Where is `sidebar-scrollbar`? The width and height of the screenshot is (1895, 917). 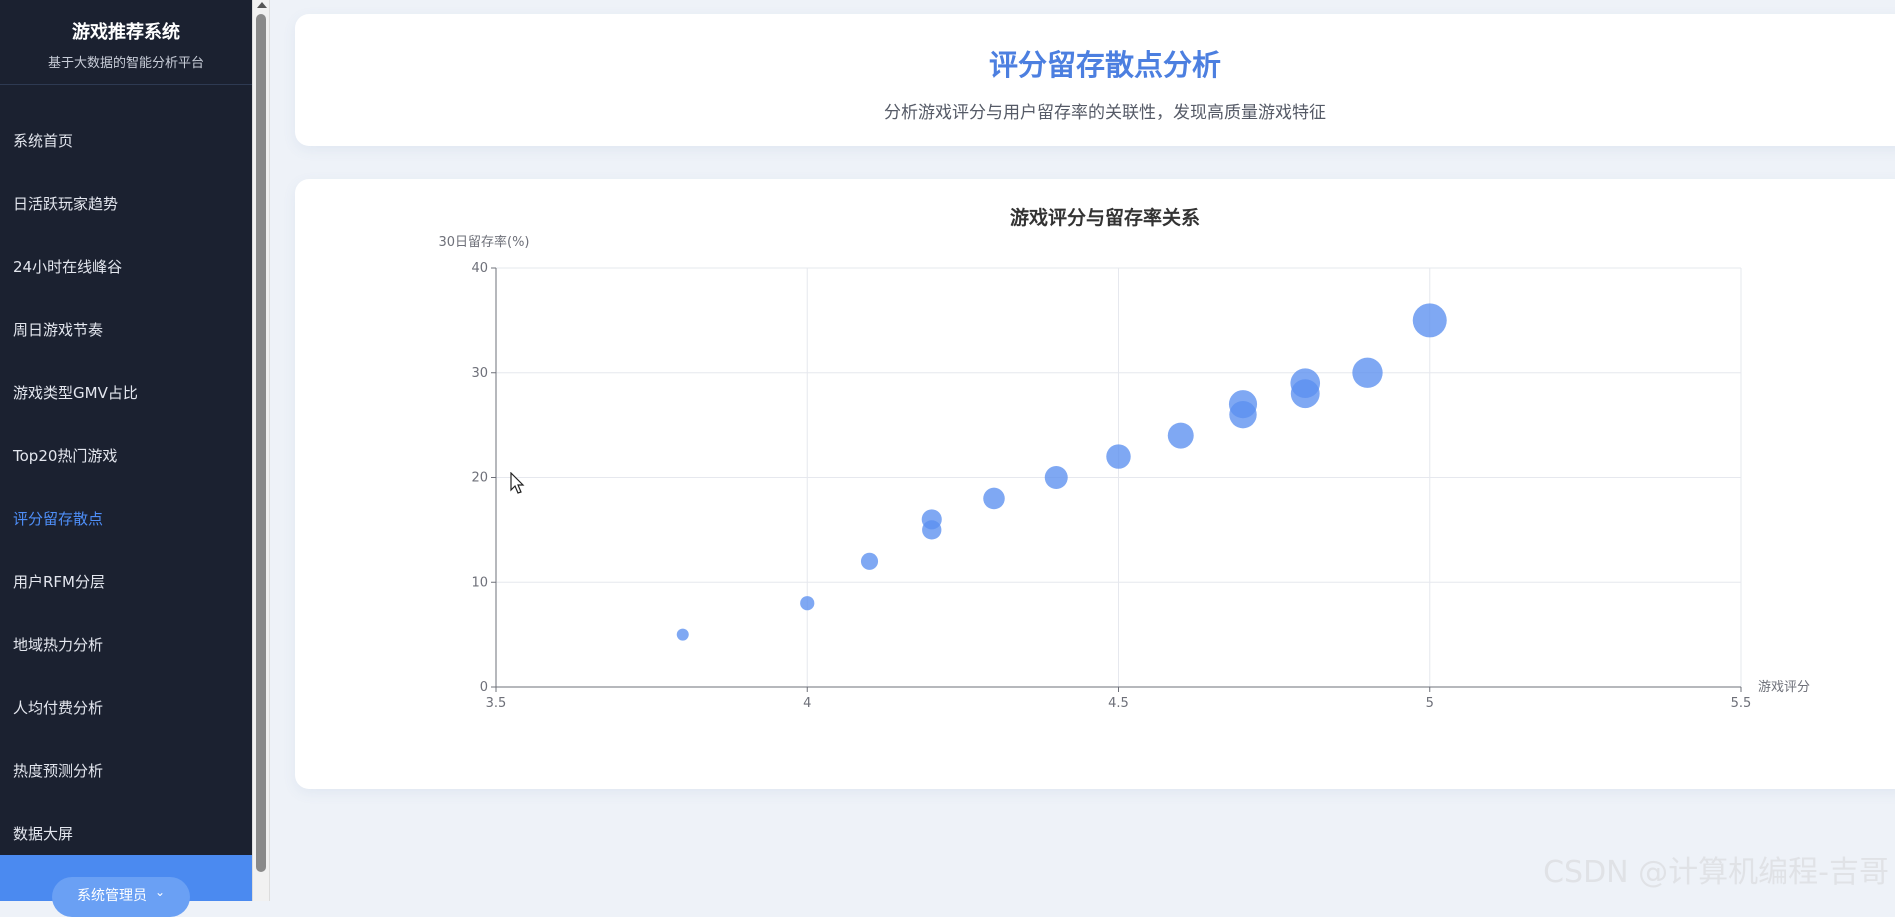
sidebar-scrollbar is located at coordinates (261, 450).